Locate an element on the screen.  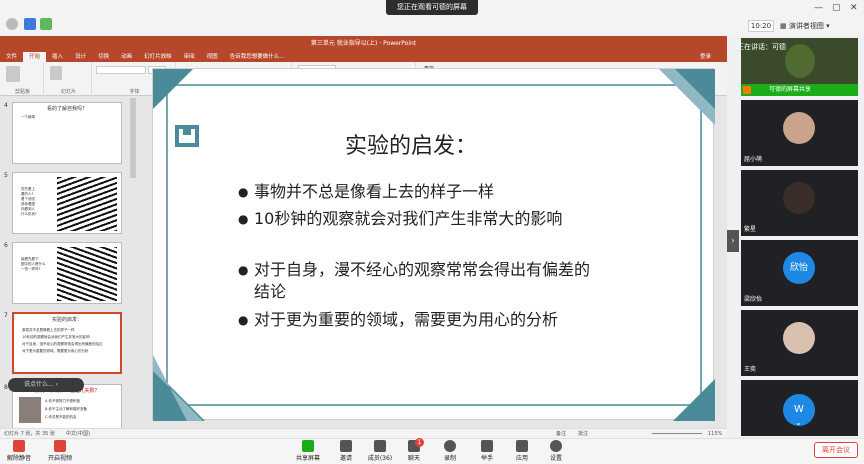
start-video-button: 开启视频 is located at coordinates (60, 451).